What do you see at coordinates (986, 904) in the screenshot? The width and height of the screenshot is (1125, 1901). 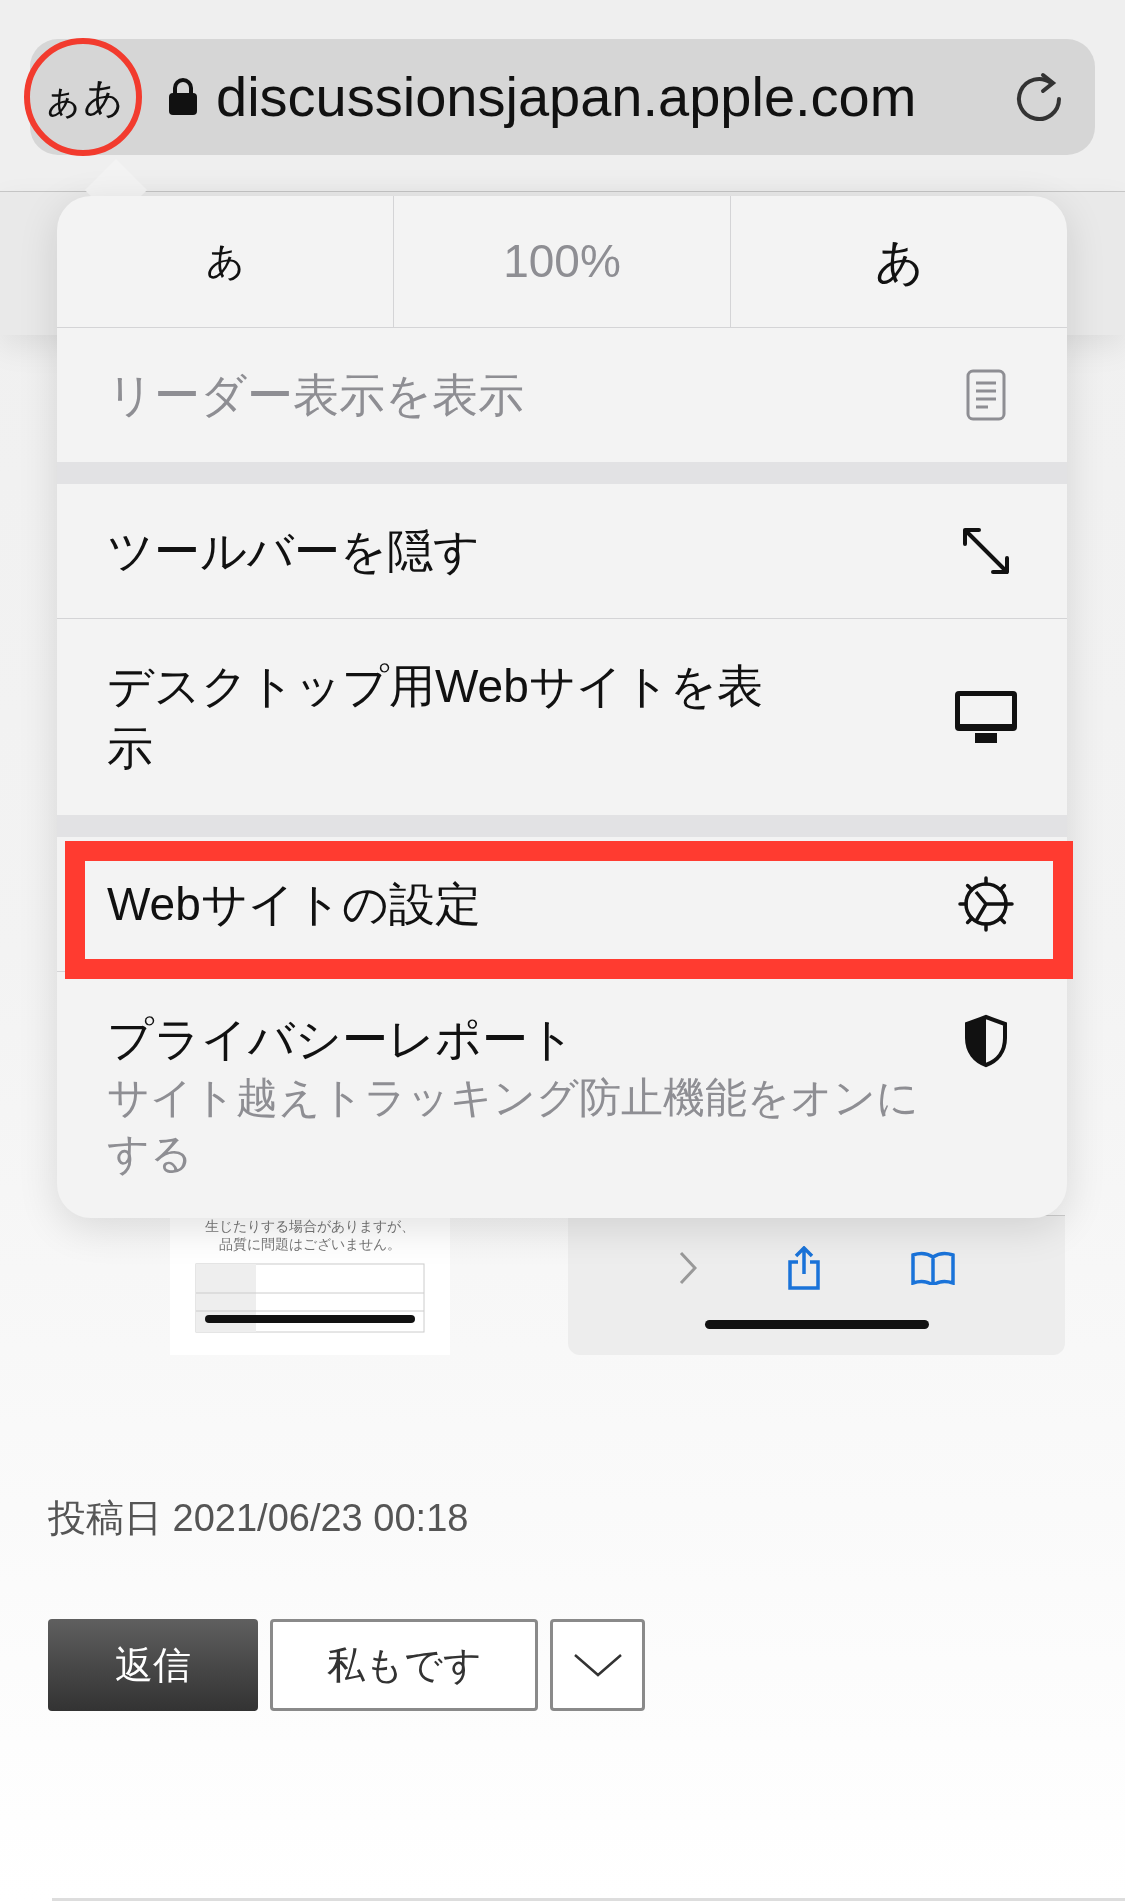 I see `settings-icon` at bounding box center [986, 904].